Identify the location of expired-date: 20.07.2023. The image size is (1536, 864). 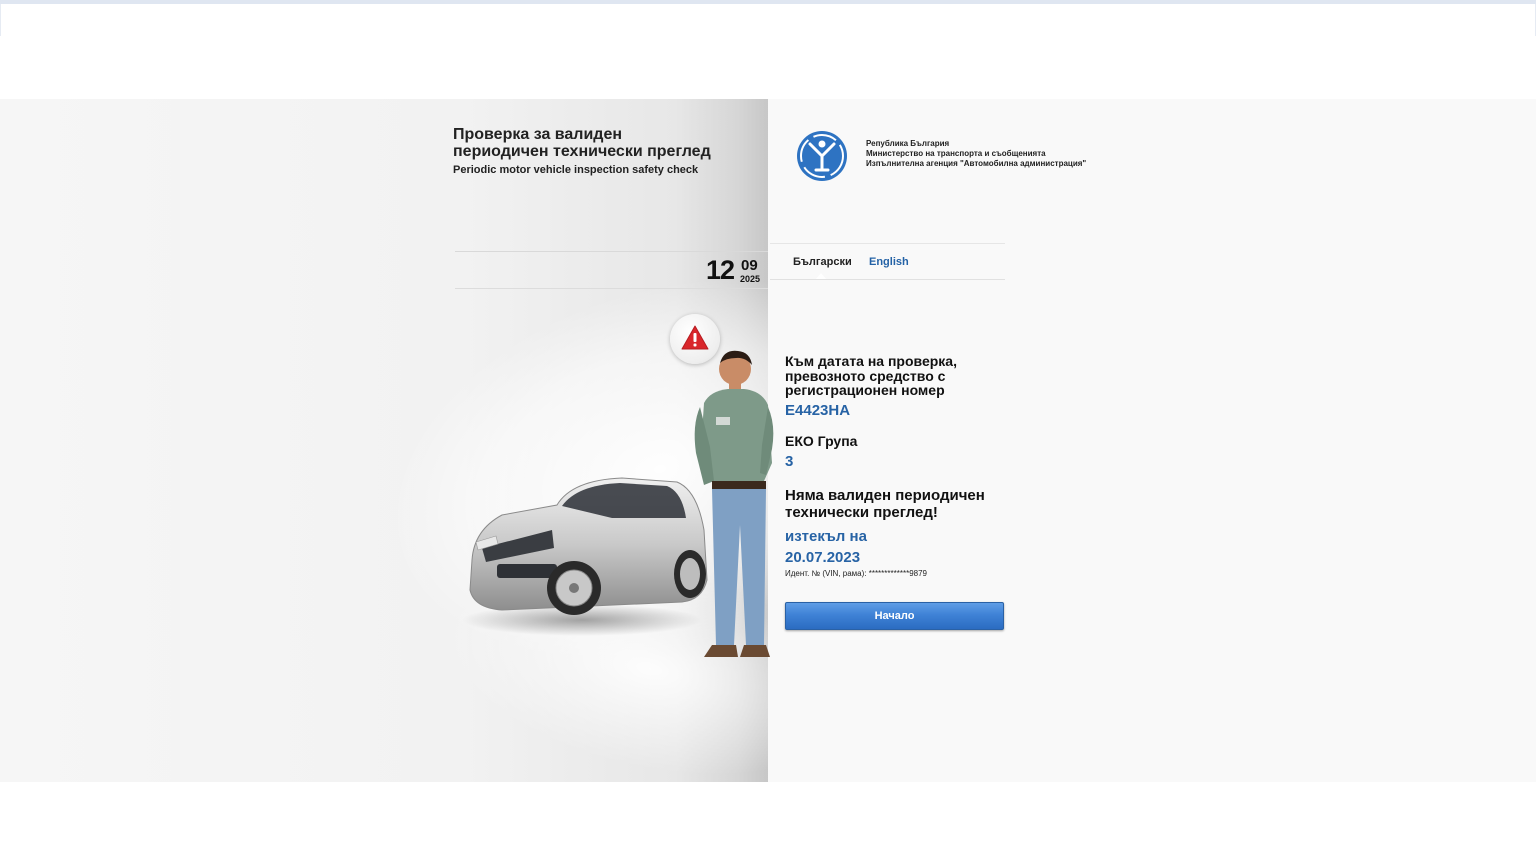
(823, 557).